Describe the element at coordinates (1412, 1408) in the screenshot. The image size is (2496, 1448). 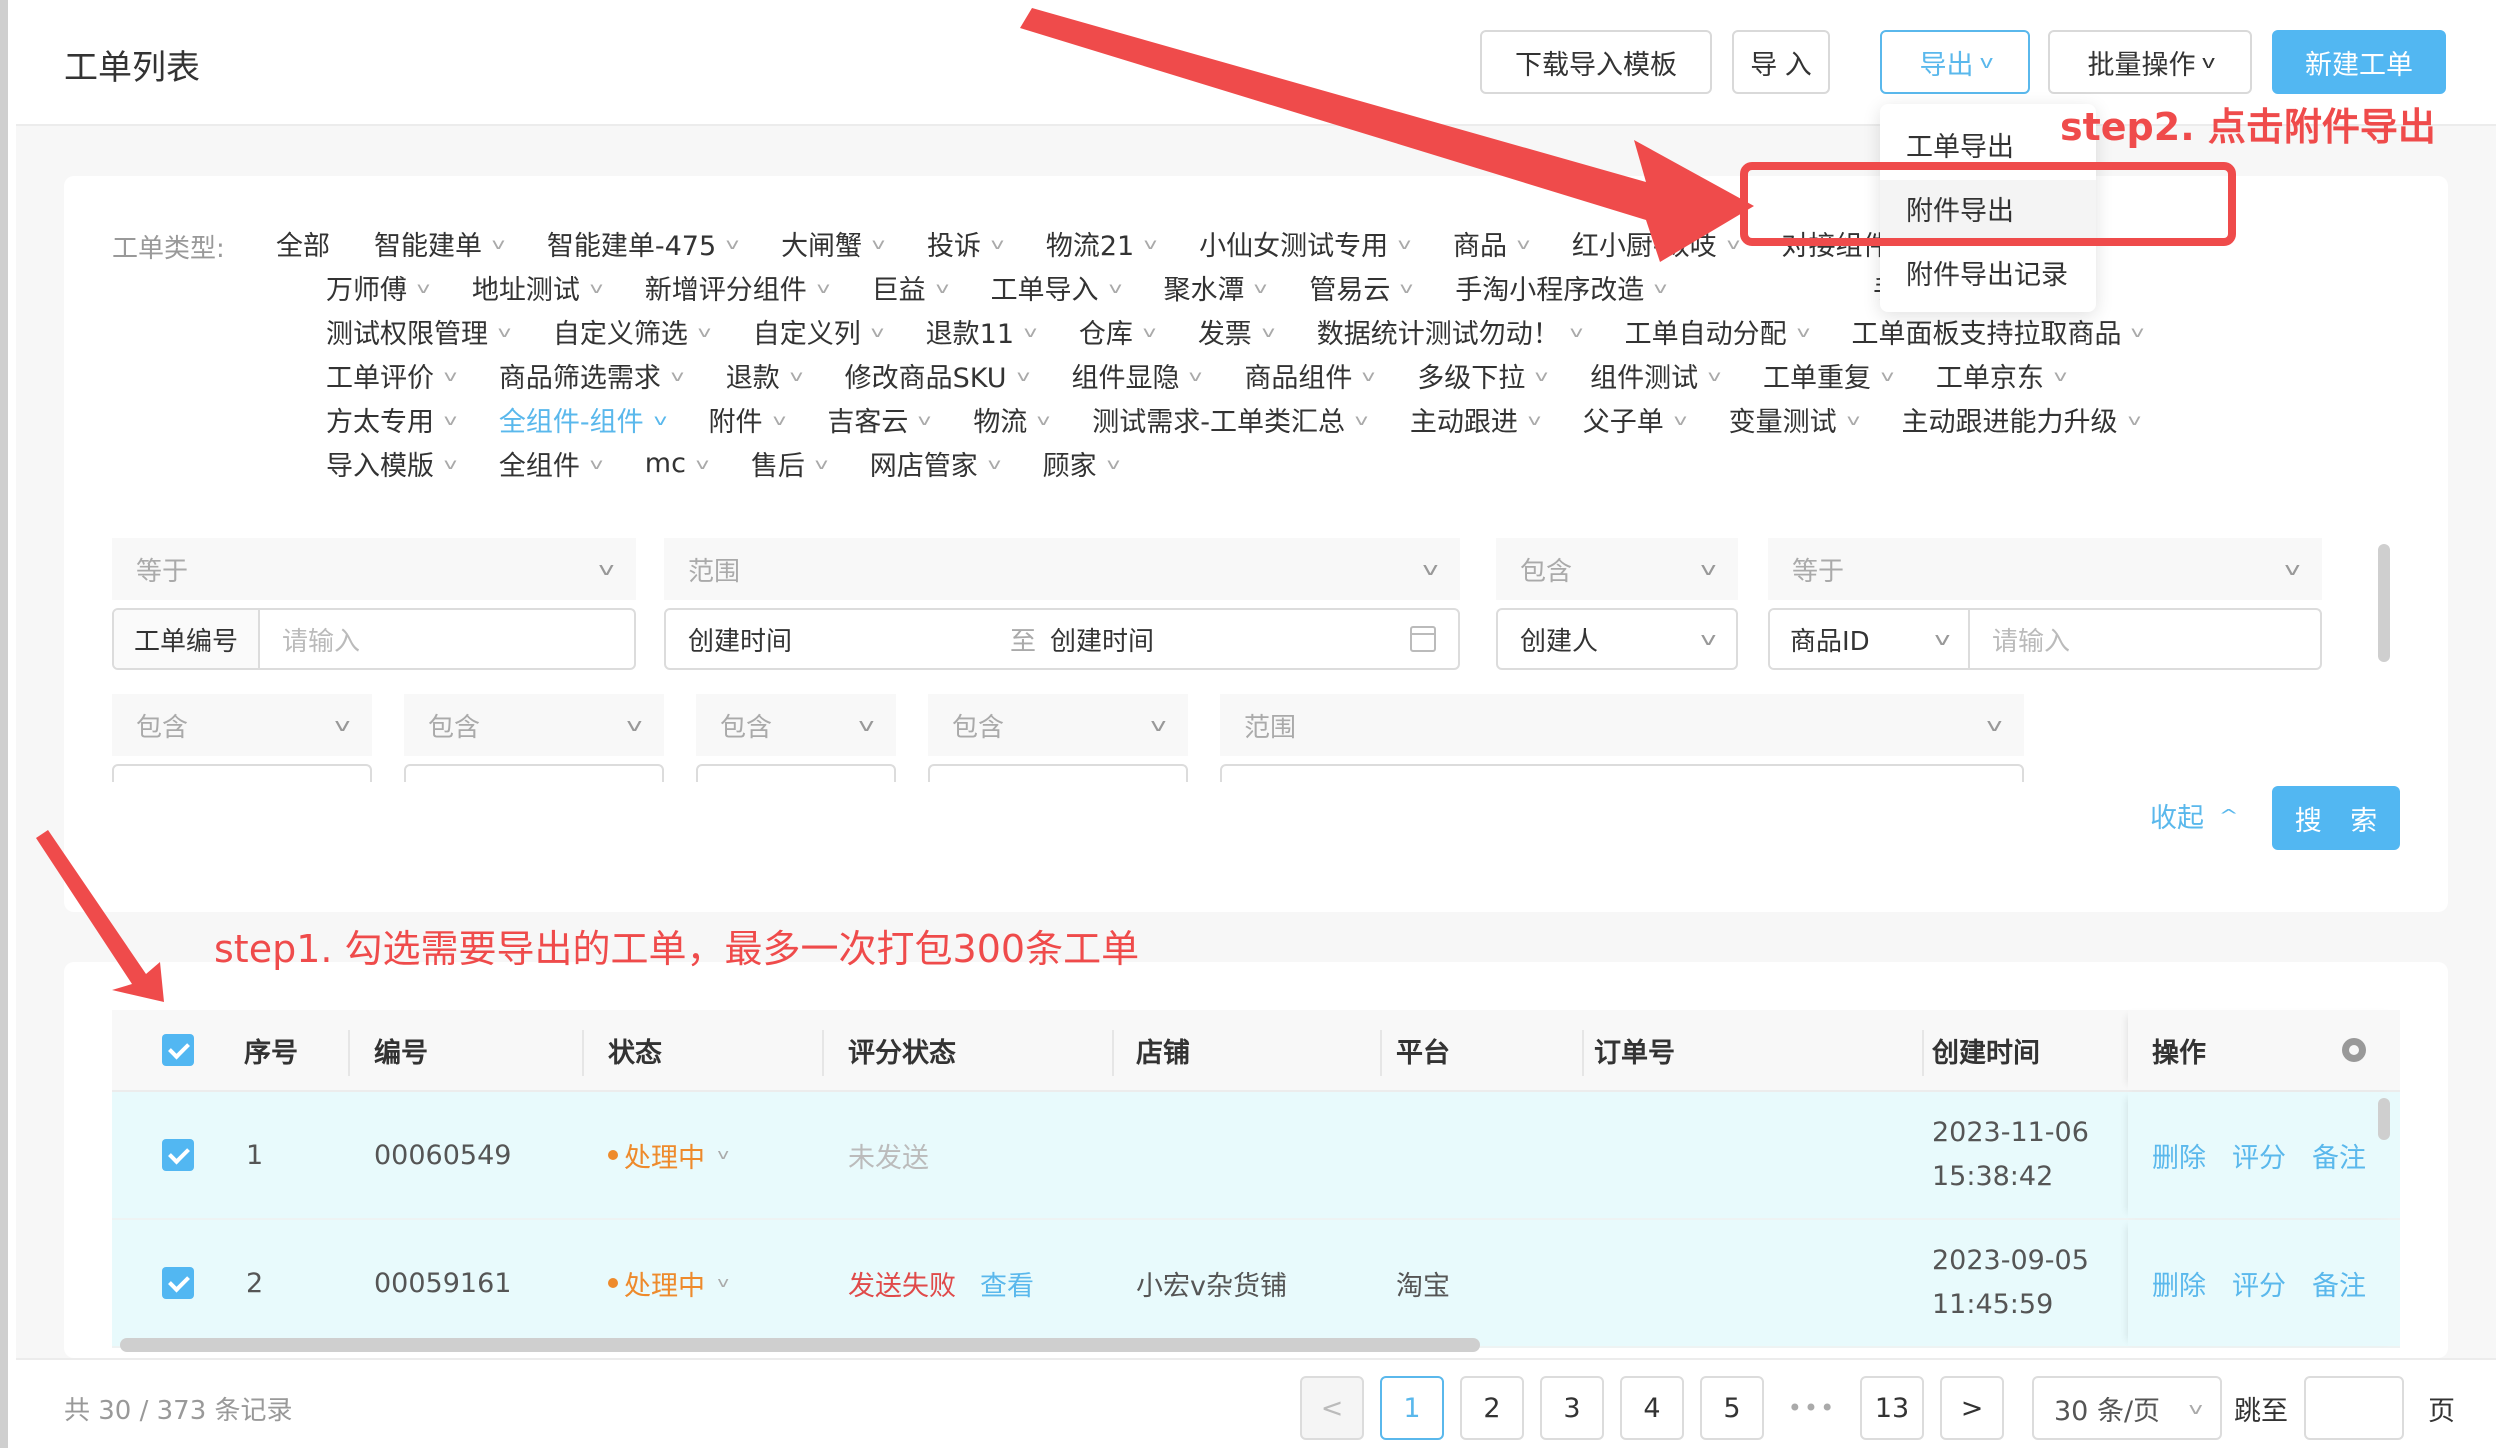
I see `page-1: 1` at that location.